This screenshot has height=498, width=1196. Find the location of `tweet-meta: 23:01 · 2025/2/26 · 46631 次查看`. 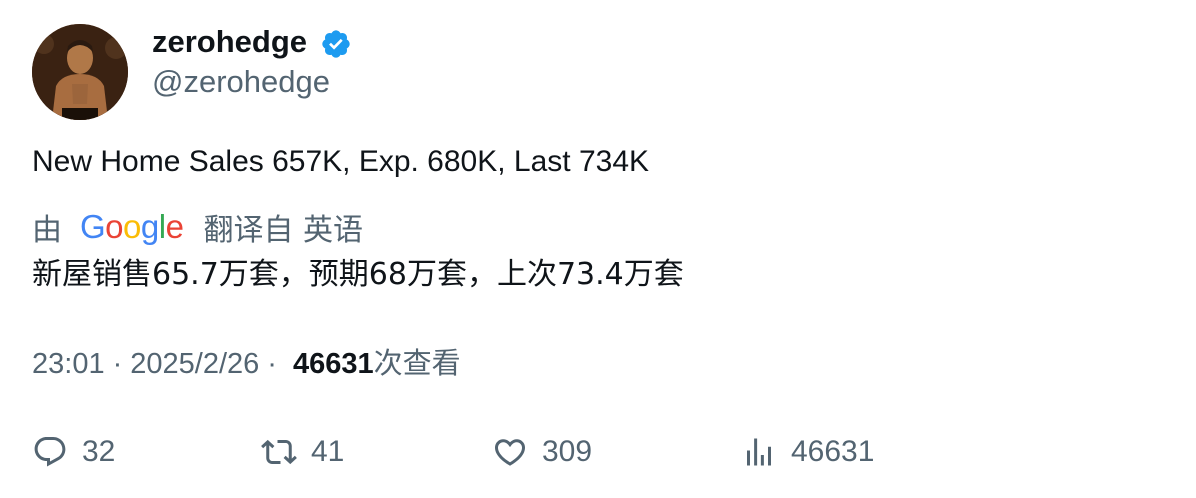

tweet-meta: 23:01 · 2025/2/26 · 46631 次查看 is located at coordinates (246, 363).